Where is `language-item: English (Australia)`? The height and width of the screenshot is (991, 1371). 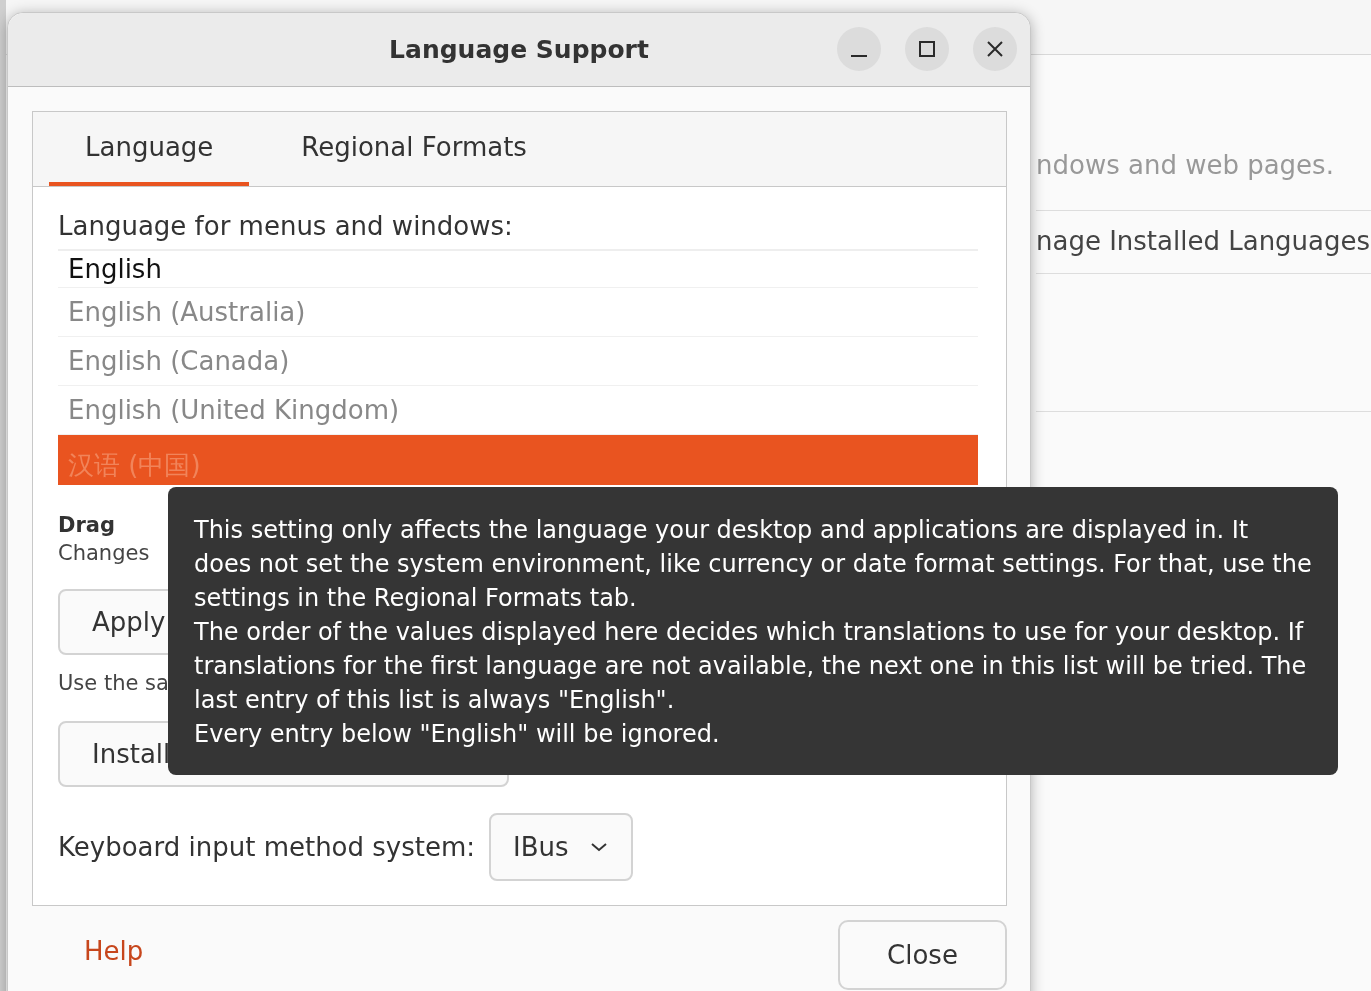
language-item: English (Australia) is located at coordinates (518, 312).